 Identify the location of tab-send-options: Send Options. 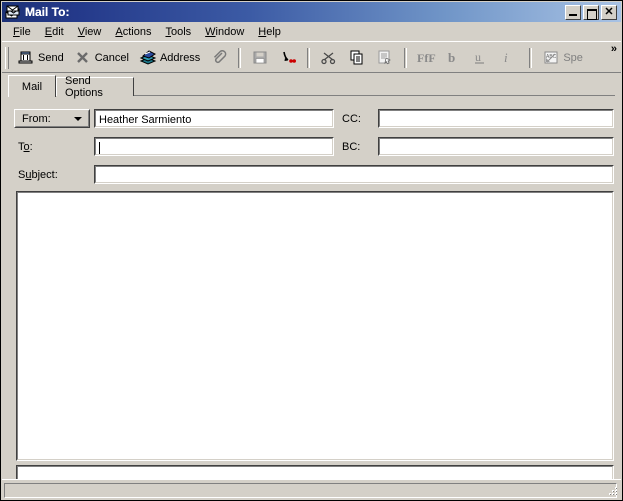
(95, 87).